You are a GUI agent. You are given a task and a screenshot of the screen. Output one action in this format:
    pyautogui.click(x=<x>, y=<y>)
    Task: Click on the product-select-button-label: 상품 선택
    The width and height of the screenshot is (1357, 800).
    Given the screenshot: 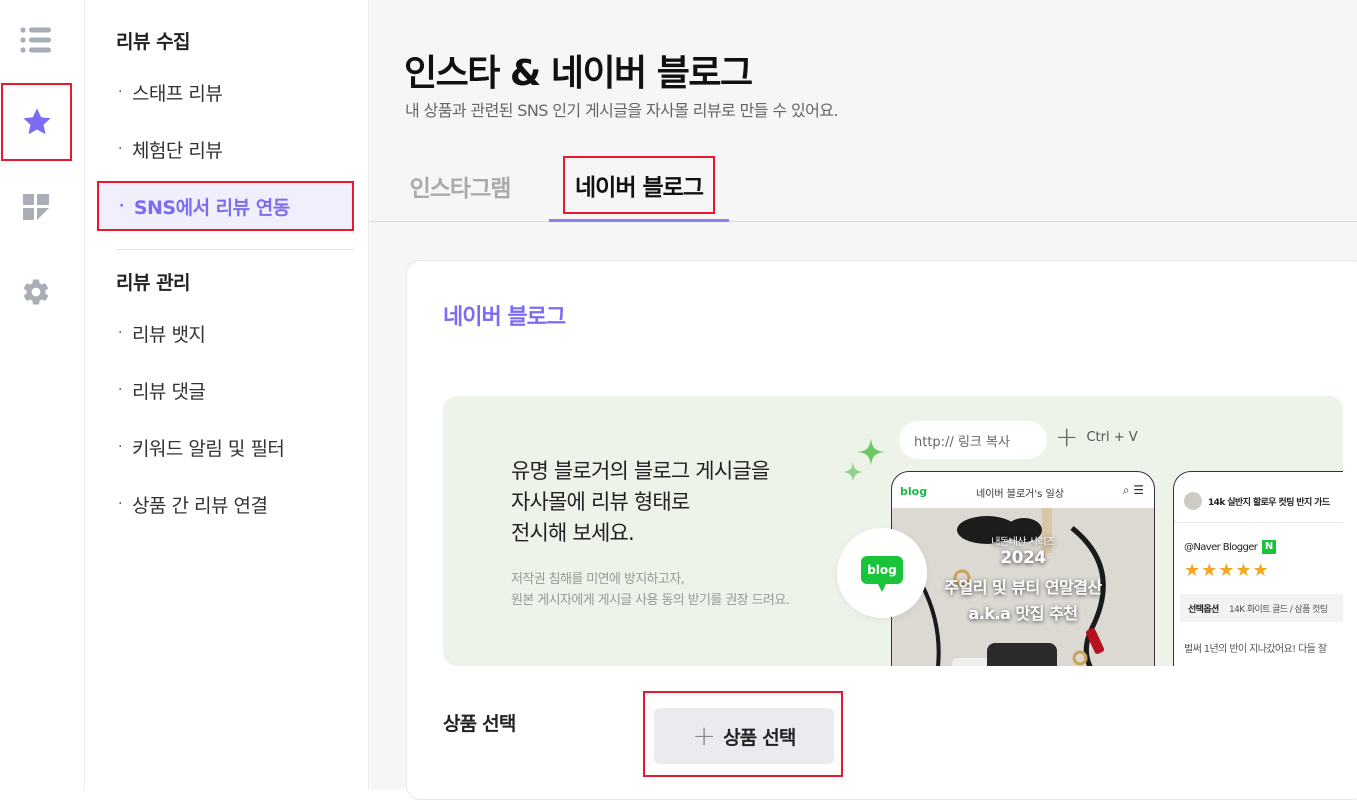 What is the action you would take?
    pyautogui.click(x=759, y=737)
    